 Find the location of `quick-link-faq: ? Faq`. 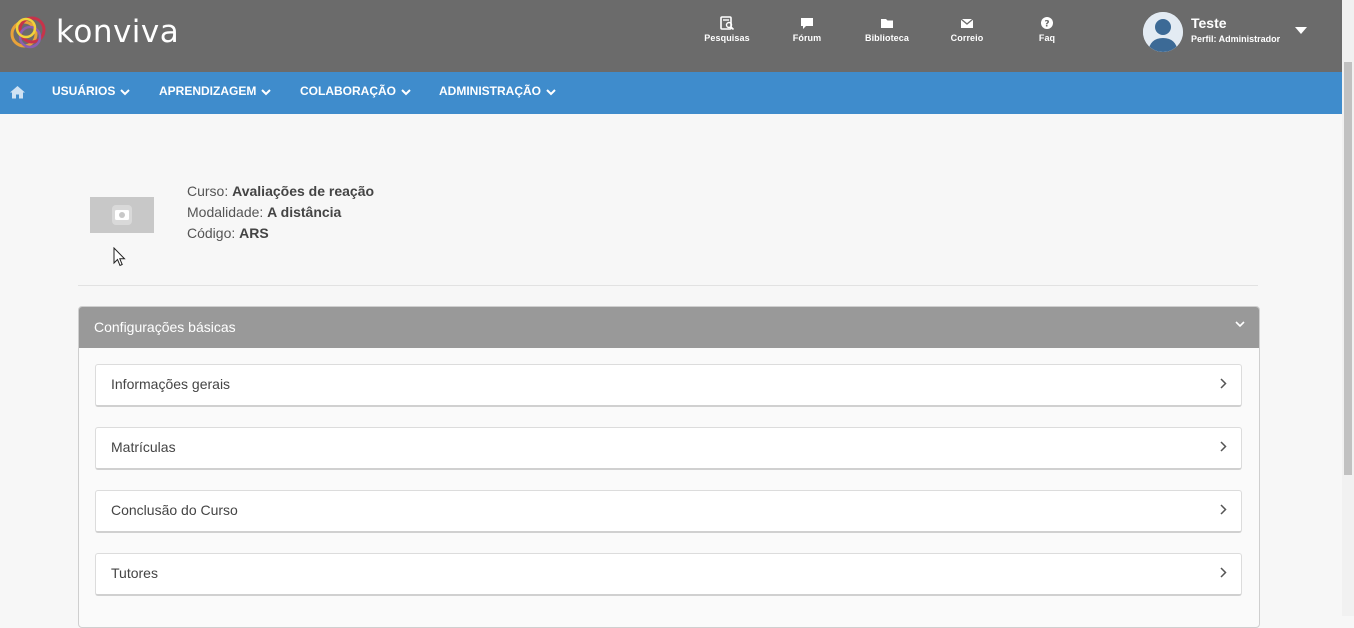

quick-link-faq: ? Faq is located at coordinates (1047, 29).